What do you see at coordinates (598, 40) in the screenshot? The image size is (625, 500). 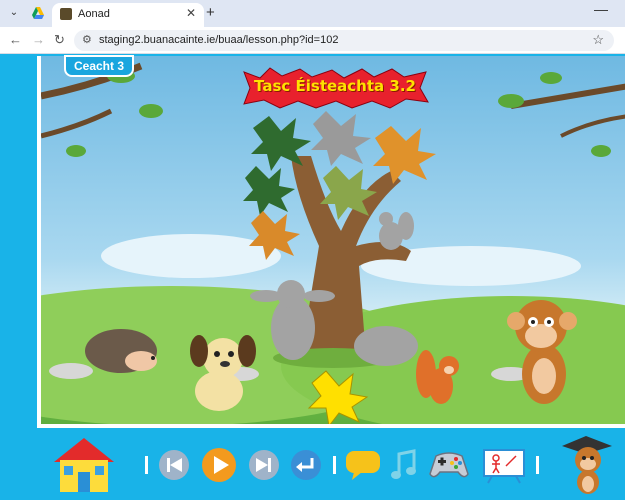 I see `star-icon: ☆` at bounding box center [598, 40].